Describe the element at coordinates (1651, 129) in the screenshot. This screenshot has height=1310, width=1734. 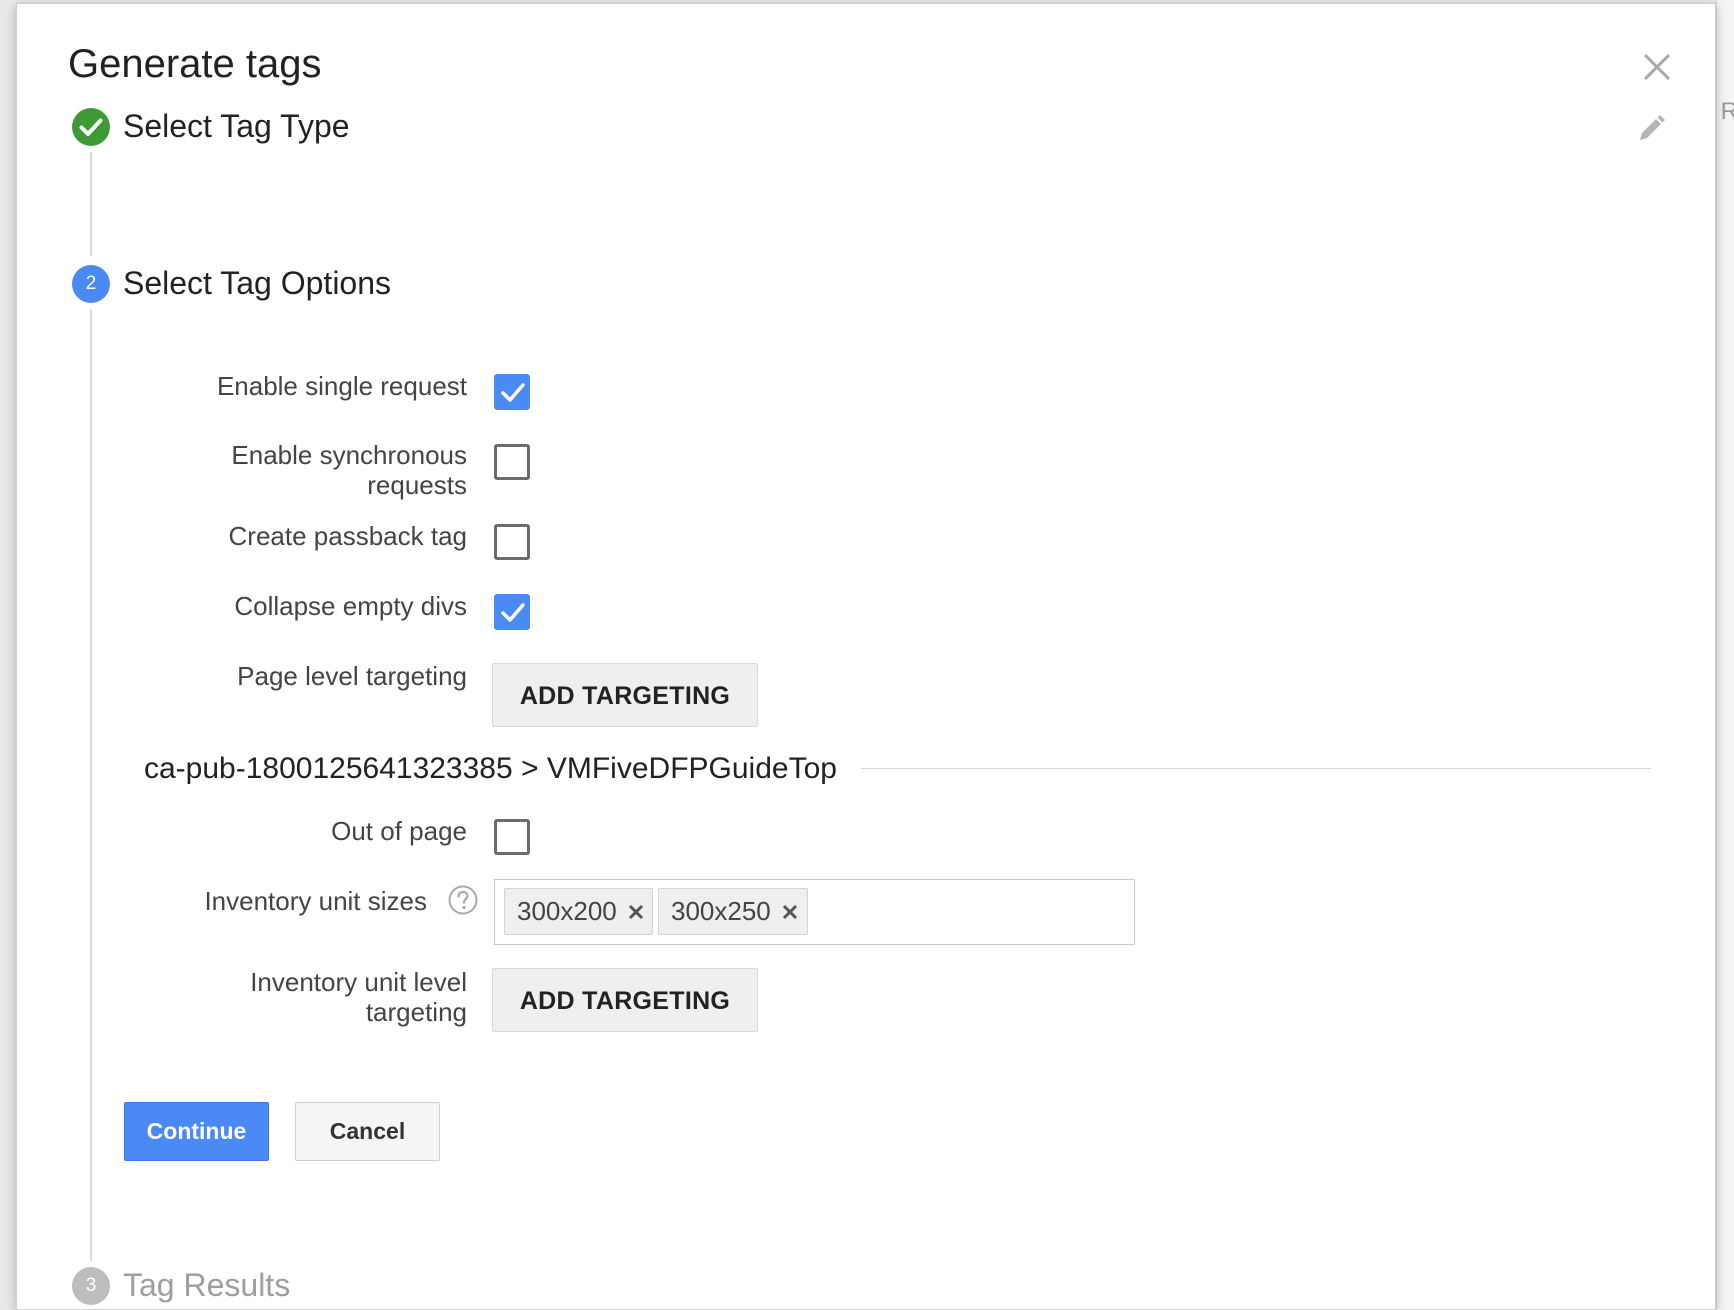
I see `pencil-icon` at that location.